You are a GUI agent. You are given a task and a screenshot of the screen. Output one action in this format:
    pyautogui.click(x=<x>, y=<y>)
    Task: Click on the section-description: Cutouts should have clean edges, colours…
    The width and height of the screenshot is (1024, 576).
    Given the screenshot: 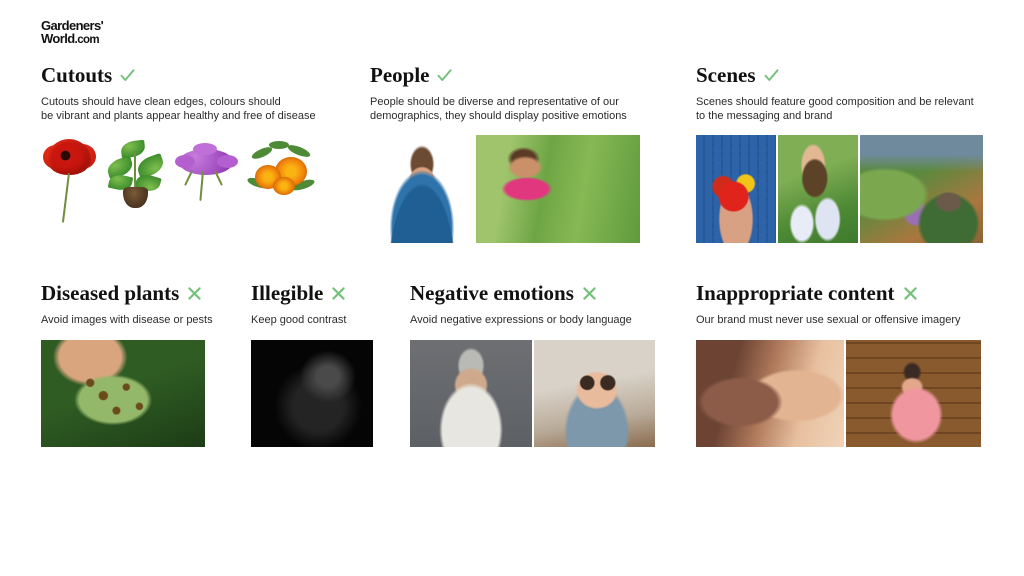 What is the action you would take?
    pyautogui.click(x=178, y=109)
    